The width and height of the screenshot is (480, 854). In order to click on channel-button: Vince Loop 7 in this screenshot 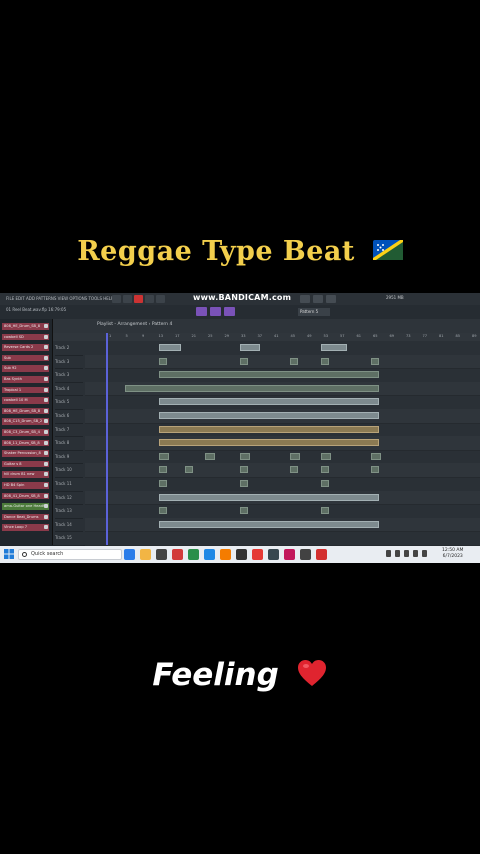, I will do `click(25, 527)`.